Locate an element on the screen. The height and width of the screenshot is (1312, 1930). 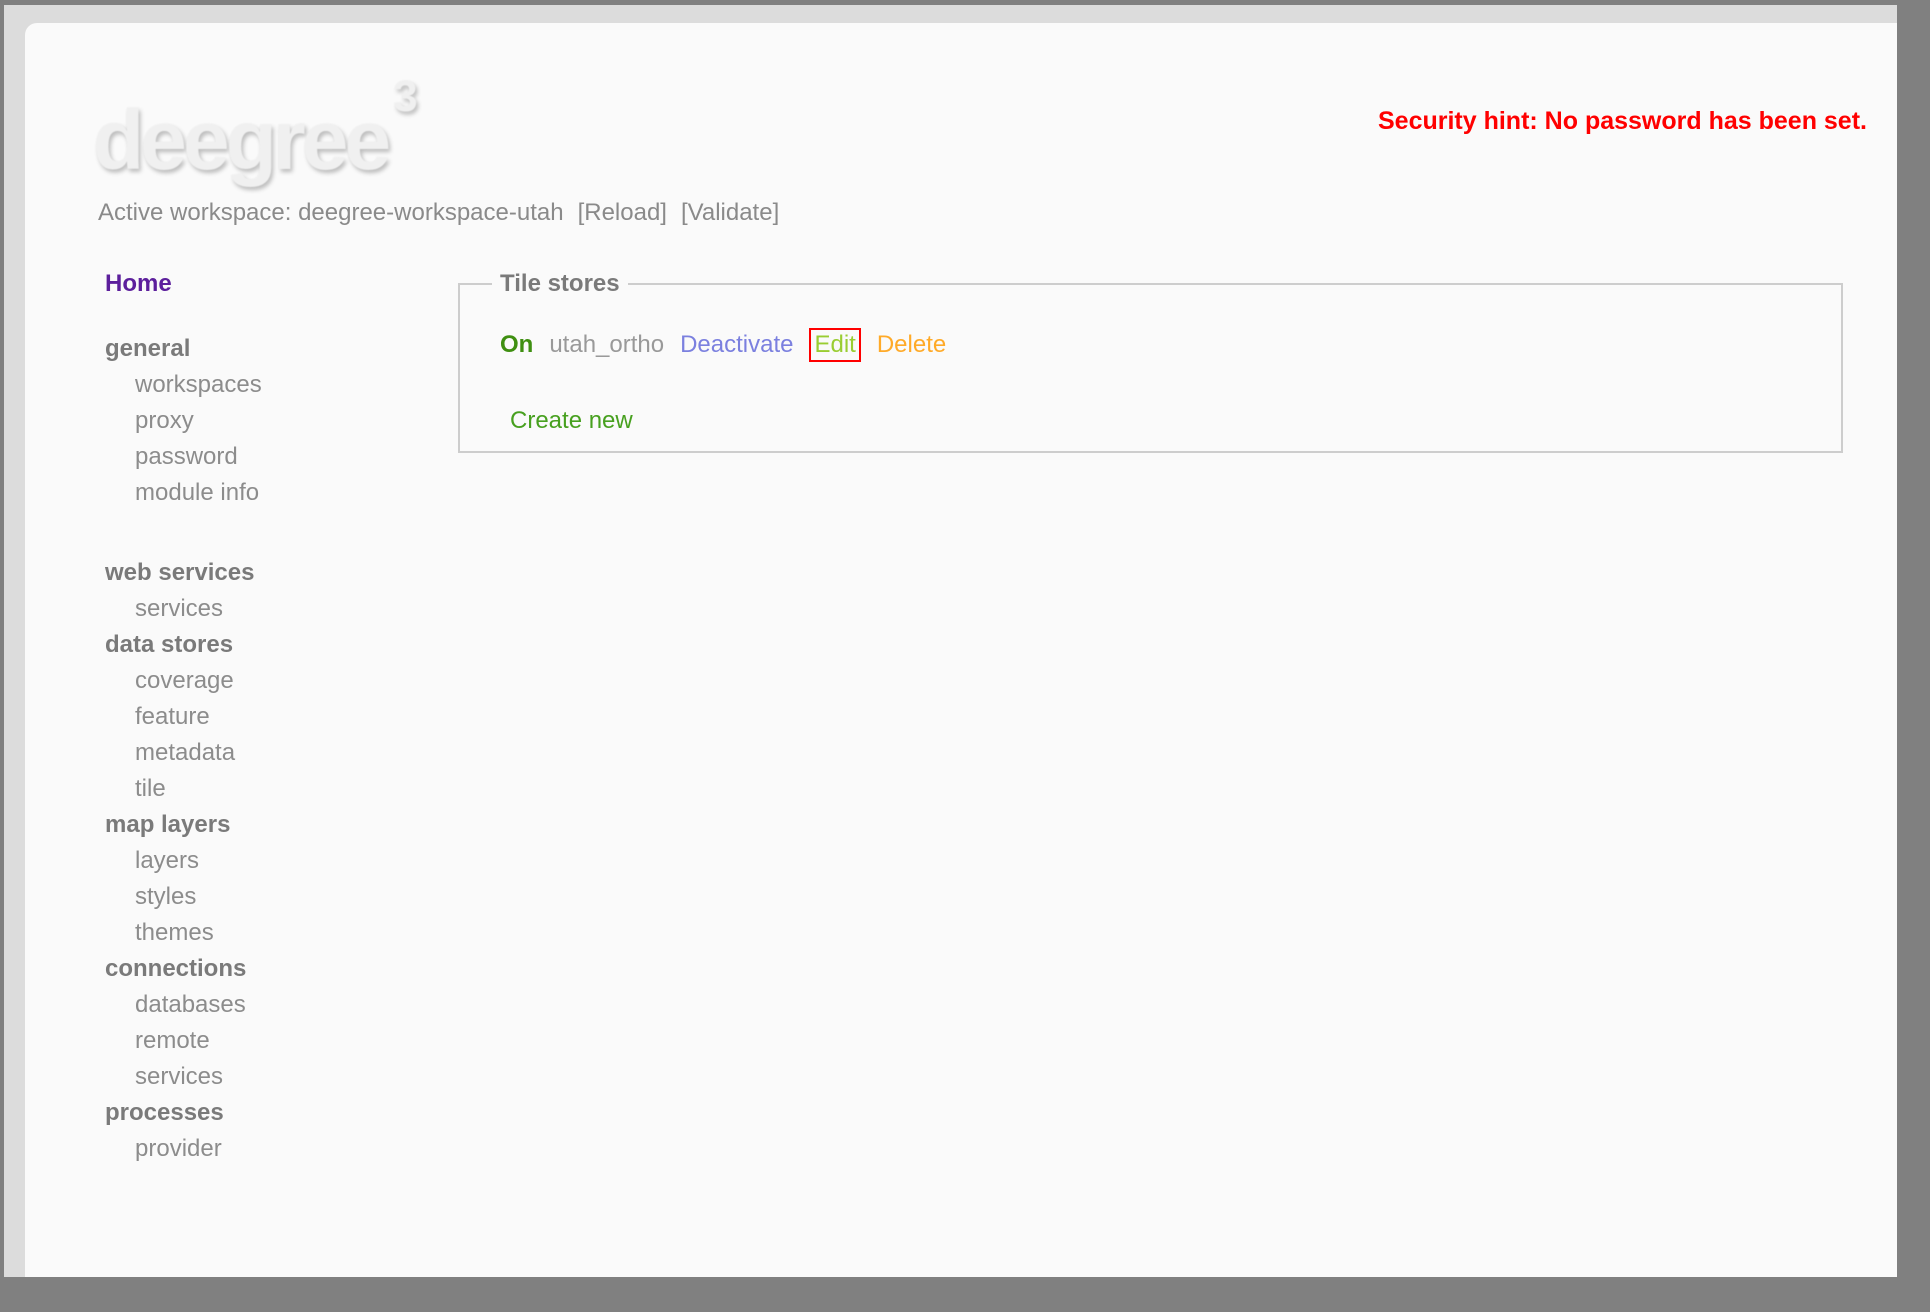
store-name: utah_ortho is located at coordinates (607, 344).